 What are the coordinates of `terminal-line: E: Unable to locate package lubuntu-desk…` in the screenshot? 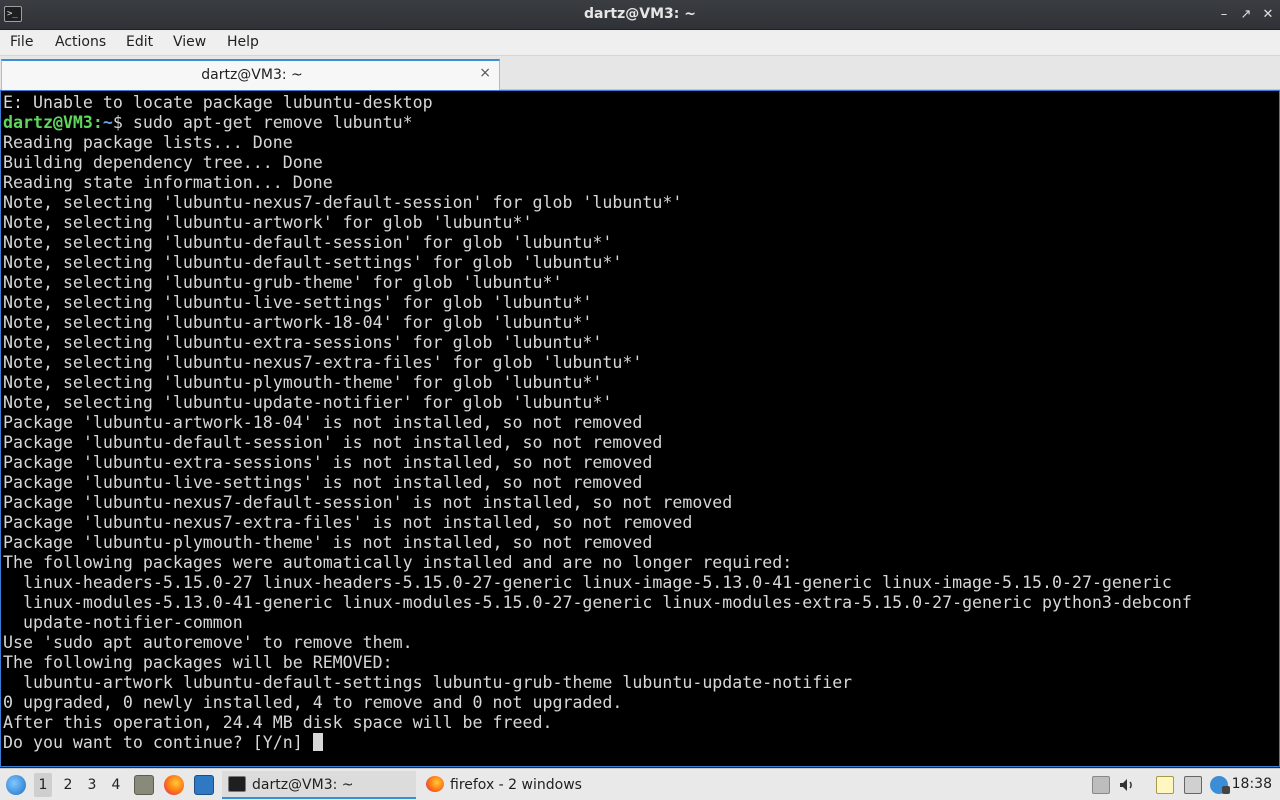 It's located at (218, 102).